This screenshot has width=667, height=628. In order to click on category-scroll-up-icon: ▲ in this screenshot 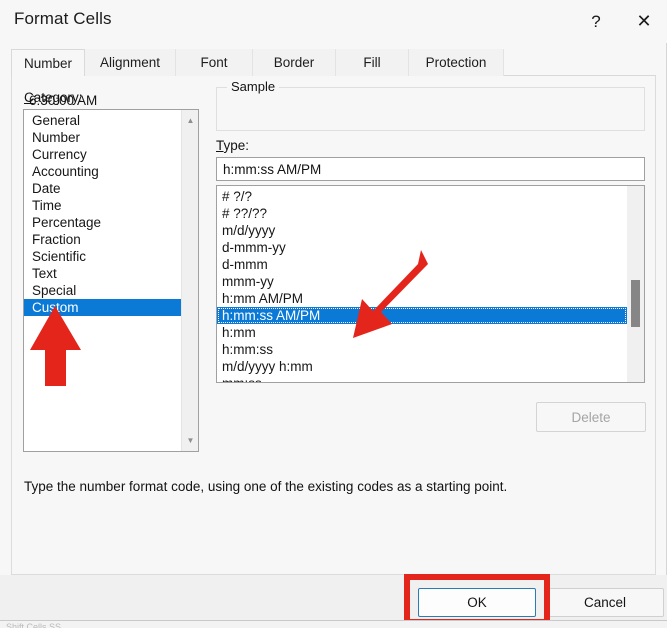, I will do `click(190, 120)`.